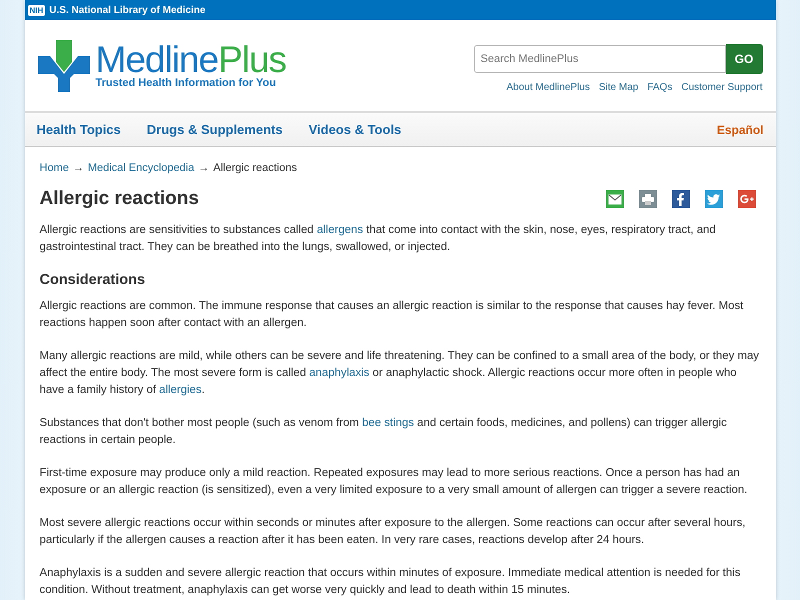  What do you see at coordinates (659, 87) in the screenshot?
I see `utility-link: FAQs` at bounding box center [659, 87].